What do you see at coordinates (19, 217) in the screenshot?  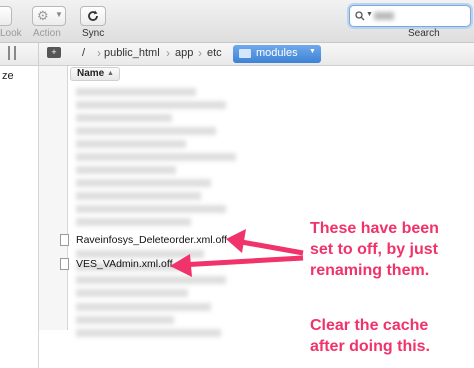 I see `sidebar: ze` at bounding box center [19, 217].